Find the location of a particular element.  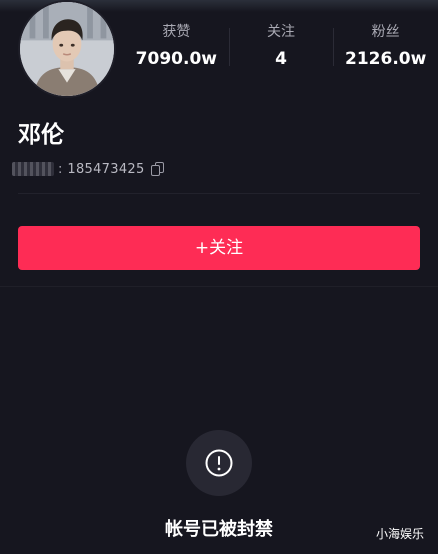

avatar is located at coordinates (67, 49).